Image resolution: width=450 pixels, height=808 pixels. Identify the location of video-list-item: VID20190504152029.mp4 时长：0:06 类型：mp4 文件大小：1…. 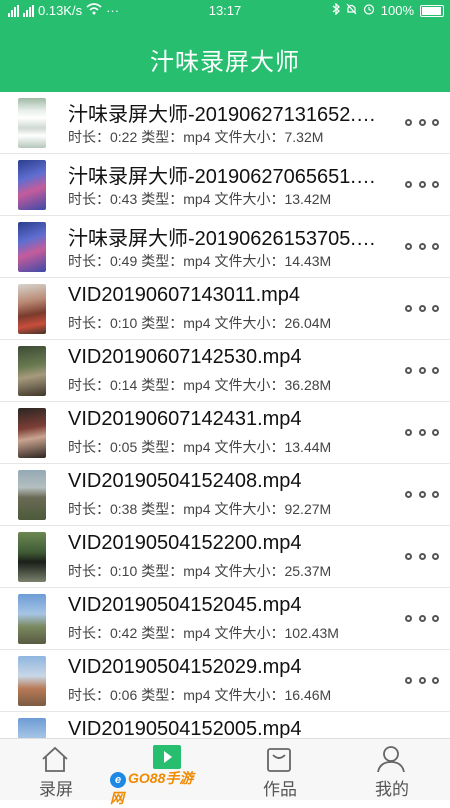
(225, 681).